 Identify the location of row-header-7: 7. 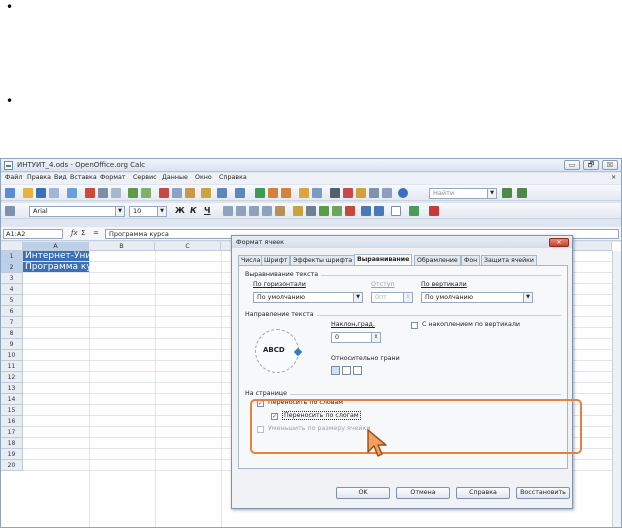
(12, 322).